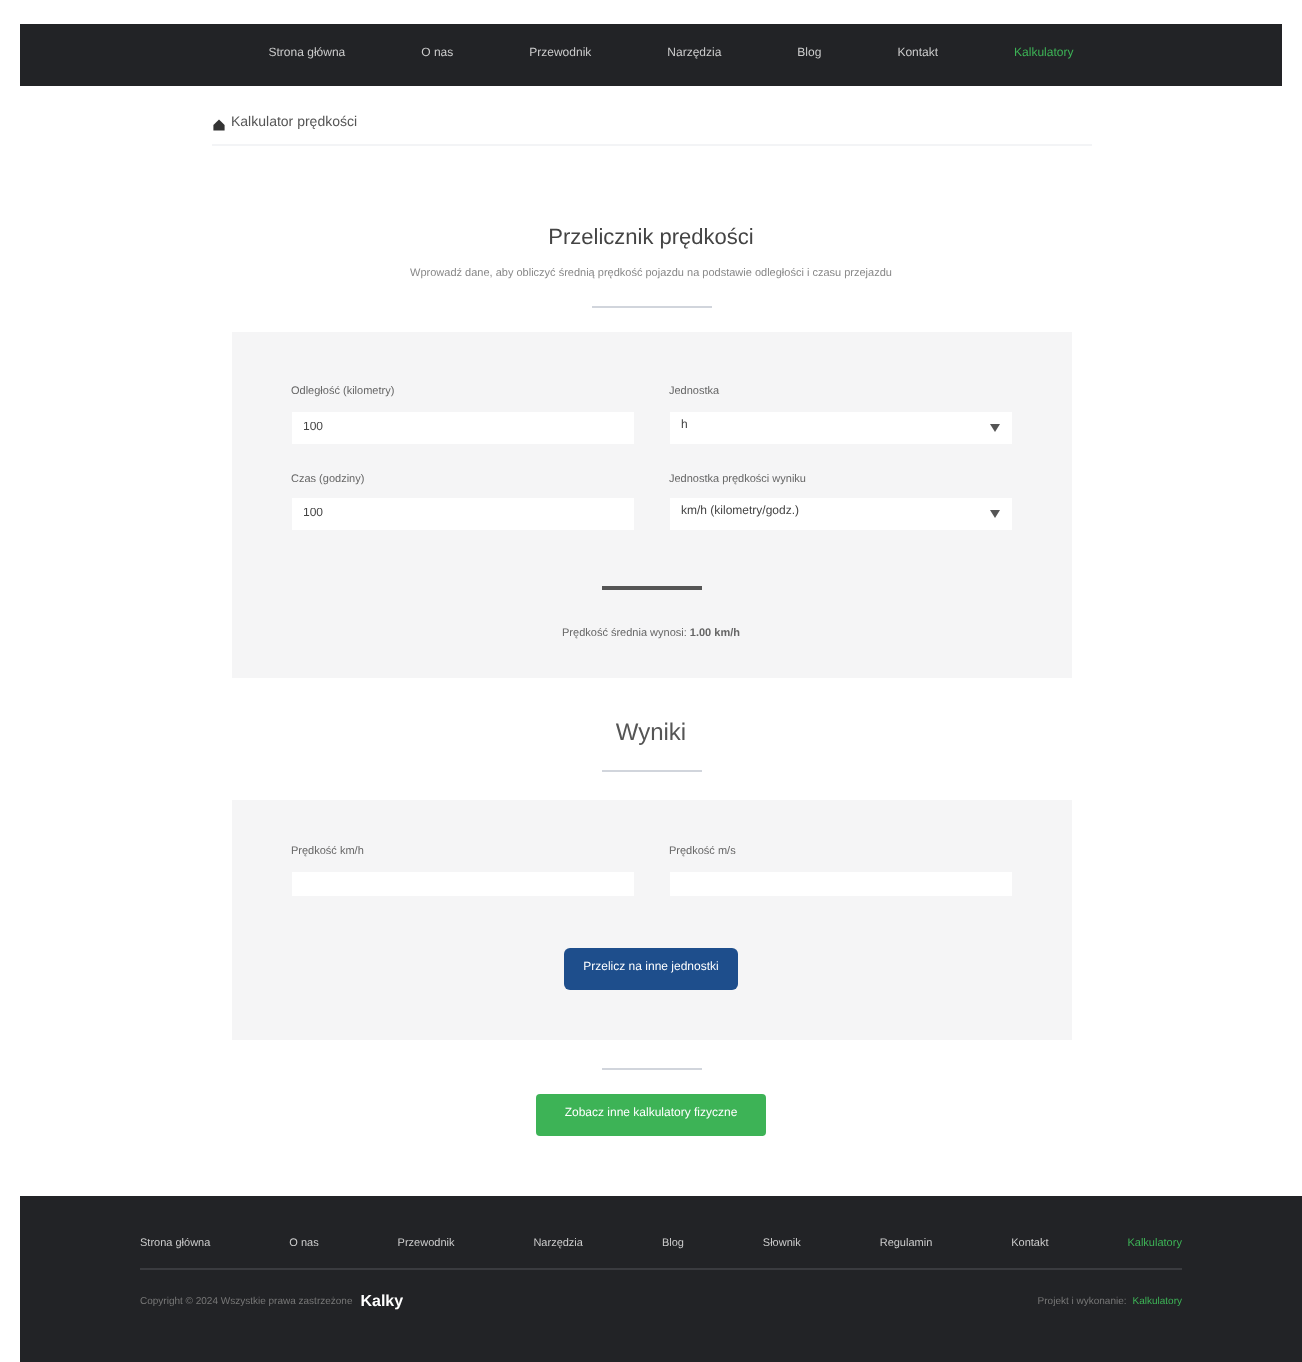  I want to click on calculator-title: Przelicznik prędkości, so click(651, 238).